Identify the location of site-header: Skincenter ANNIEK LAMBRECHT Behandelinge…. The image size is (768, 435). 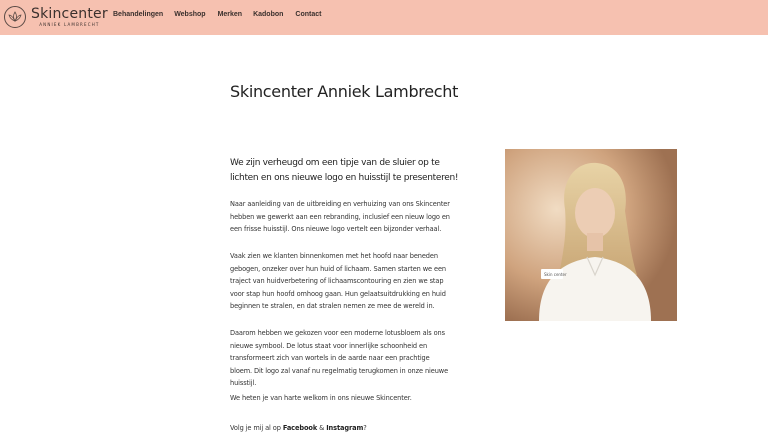
(384, 17).